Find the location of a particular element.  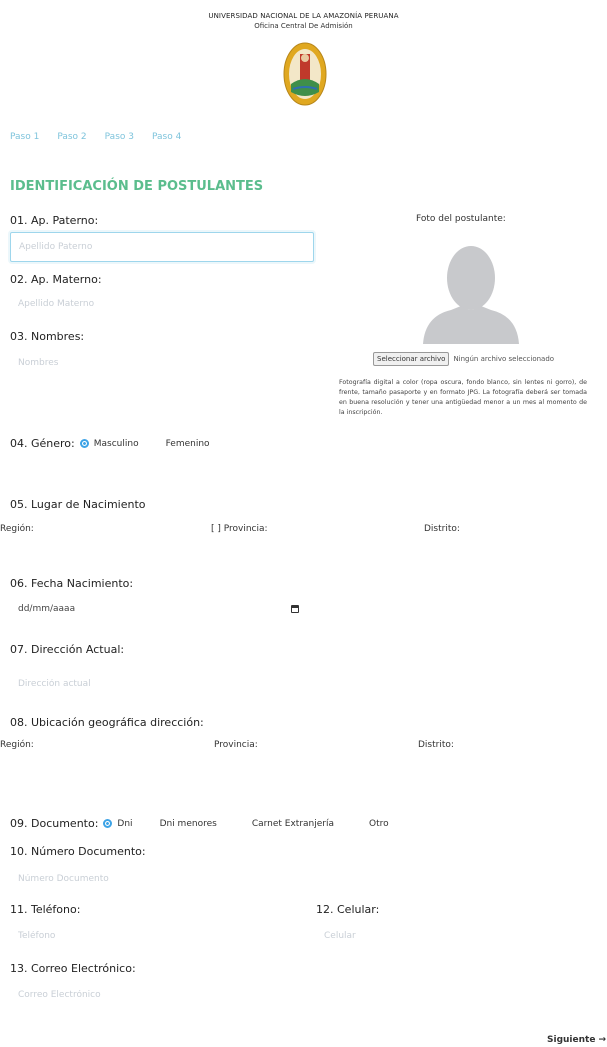

nacimiento-provincia-label: [ ] Provincia: is located at coordinates (239, 529).